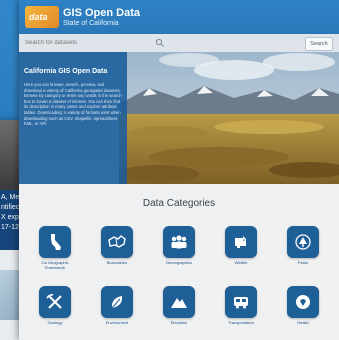 The image size is (339, 340). I want to click on category-health: Health, so click(303, 311).